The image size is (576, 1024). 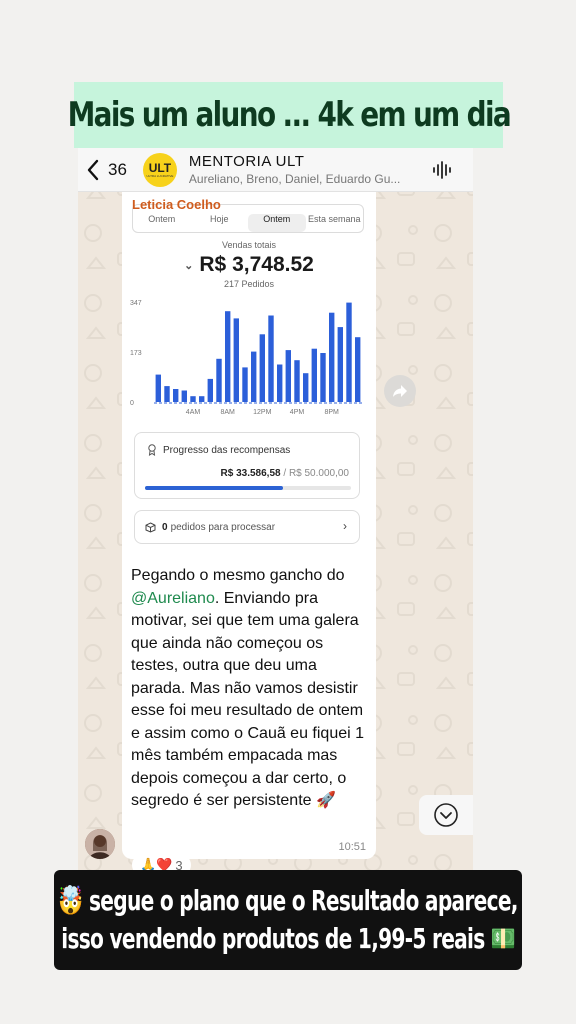 I want to click on group-avatar: ULT ULTRA LUCRATIVE, so click(x=159, y=169).